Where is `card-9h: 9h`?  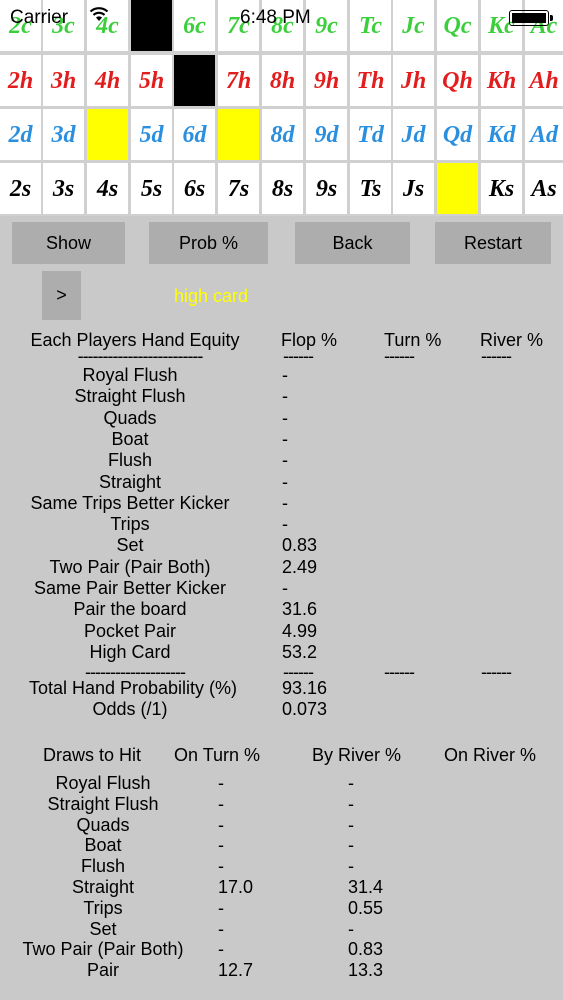 card-9h: 9h is located at coordinates (326, 80).